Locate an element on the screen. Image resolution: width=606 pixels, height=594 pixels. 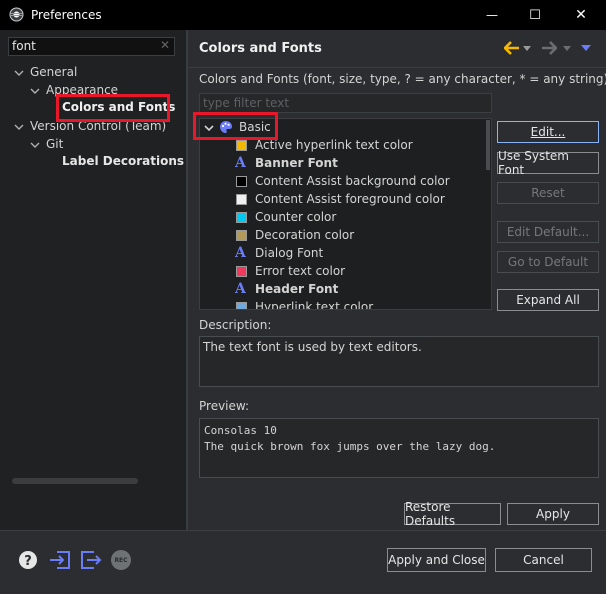
tree-item-content-assist-background-color: Content Assist background color is located at coordinates (340, 182).